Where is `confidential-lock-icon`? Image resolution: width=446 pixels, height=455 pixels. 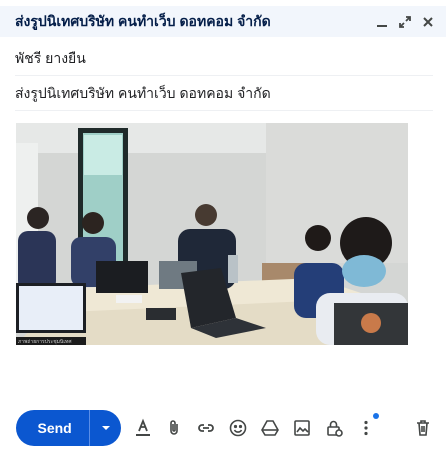
confidential-lock-icon is located at coordinates (334, 428).